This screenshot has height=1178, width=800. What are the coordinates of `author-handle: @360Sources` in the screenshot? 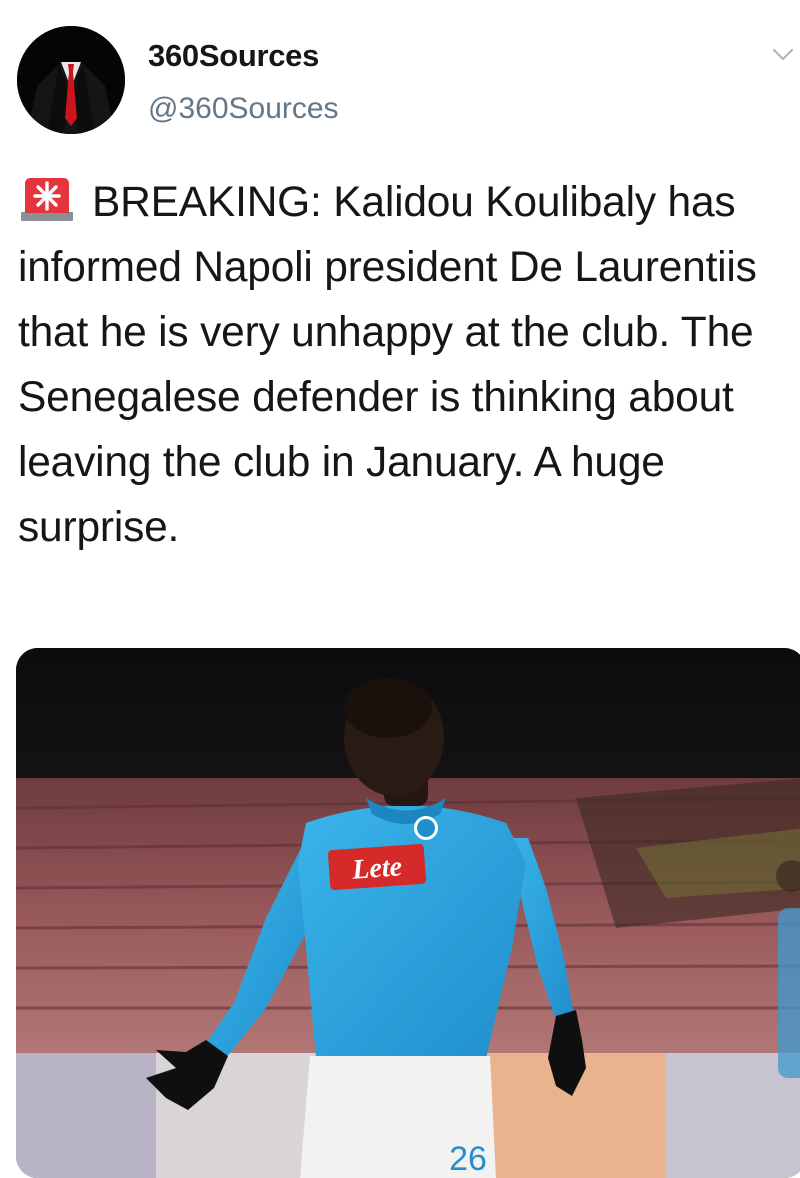 It's located at (243, 109).